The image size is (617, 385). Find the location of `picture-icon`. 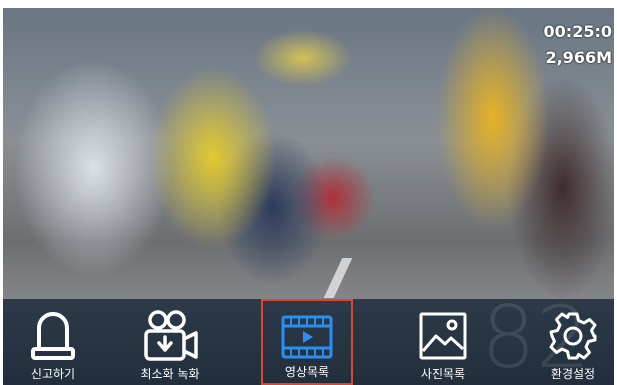

picture-icon is located at coordinates (443, 336).